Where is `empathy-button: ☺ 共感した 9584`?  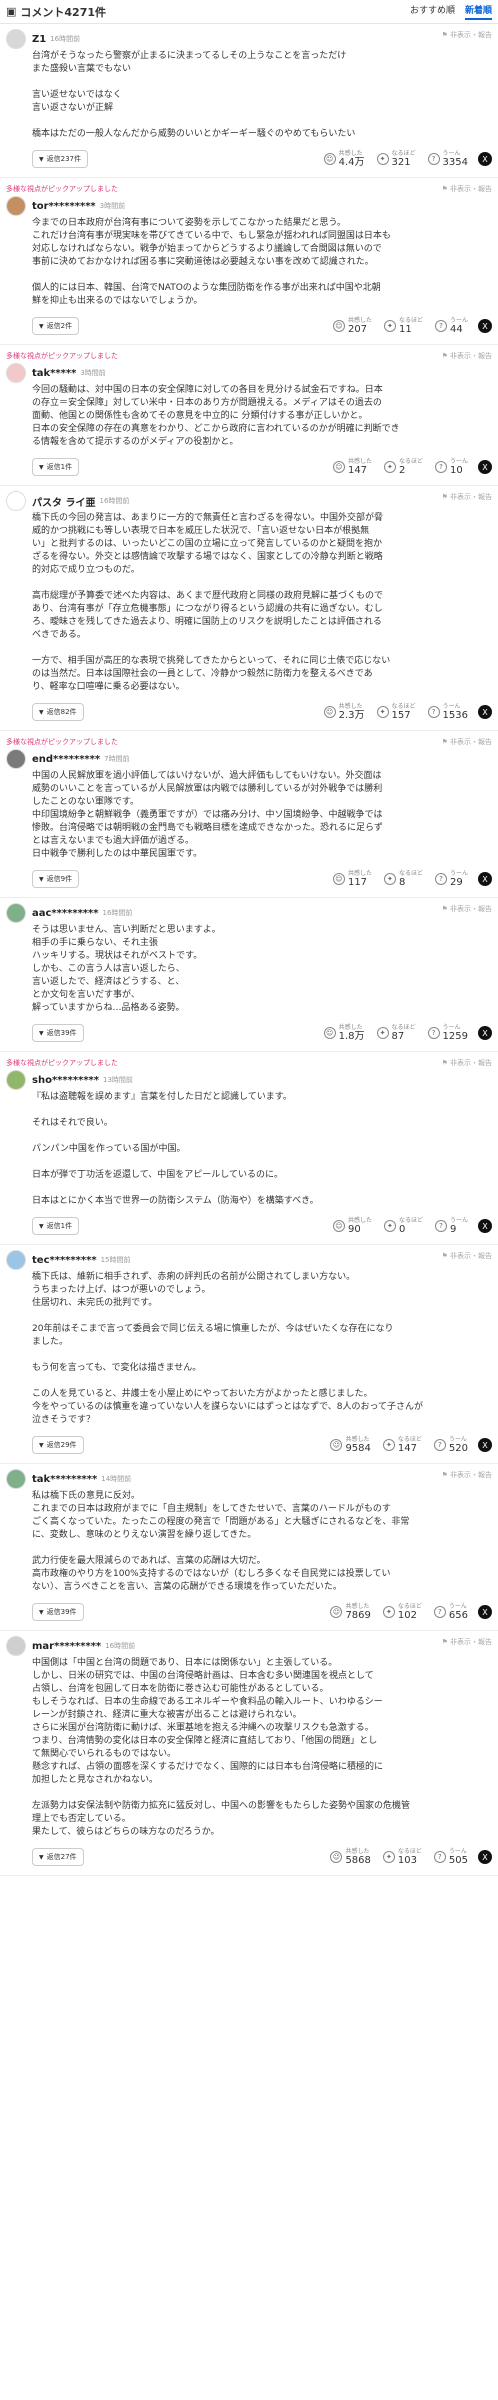 empathy-button: ☺ 共感した 9584 is located at coordinates (350, 1445).